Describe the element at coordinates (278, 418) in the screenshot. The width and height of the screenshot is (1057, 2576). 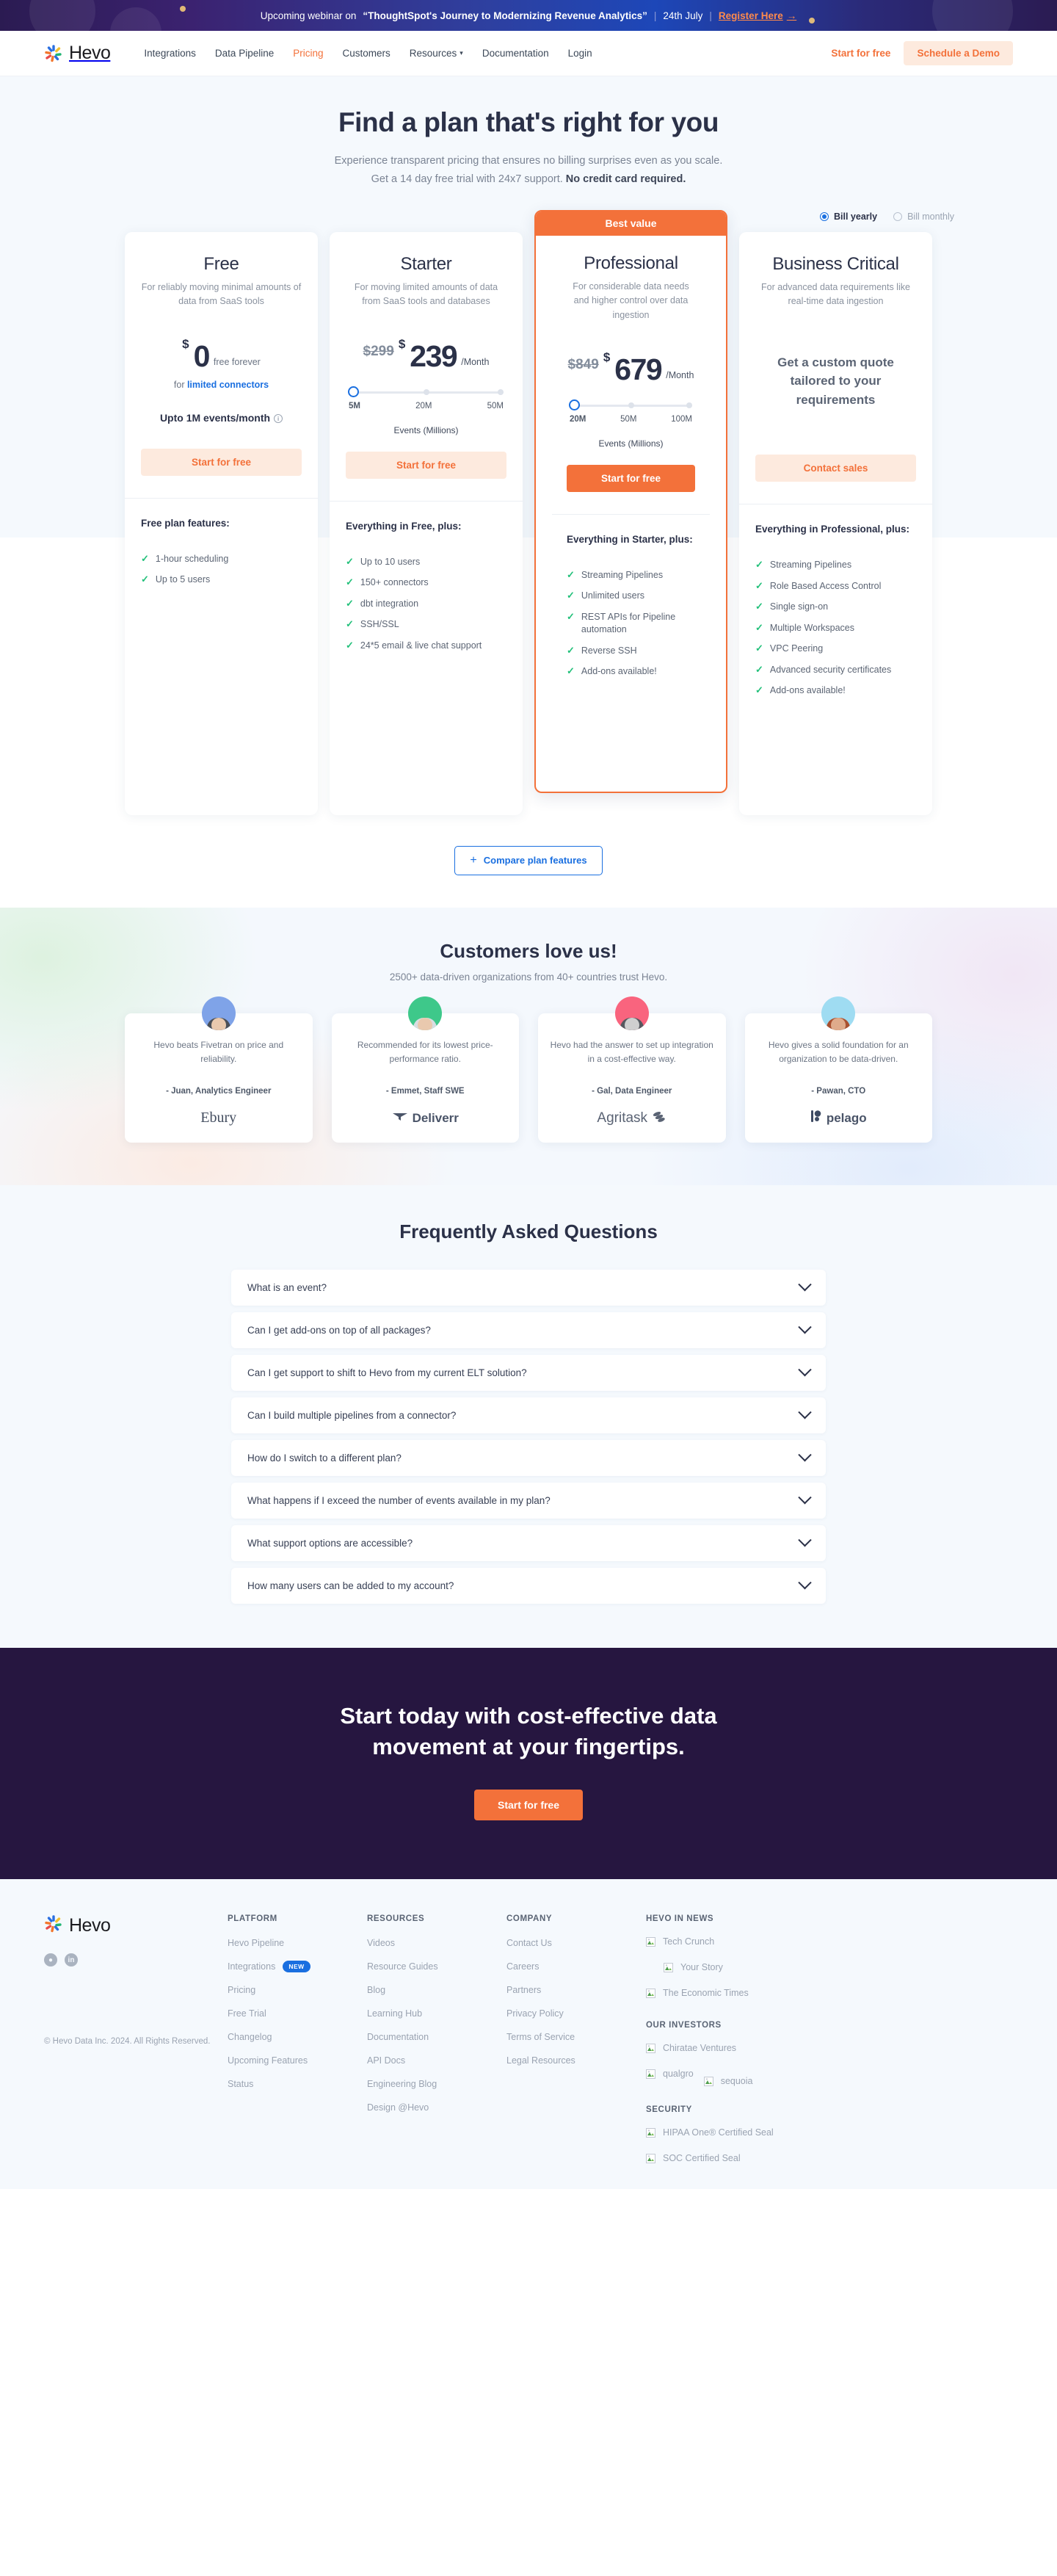
I see `info-icon: i` at that location.